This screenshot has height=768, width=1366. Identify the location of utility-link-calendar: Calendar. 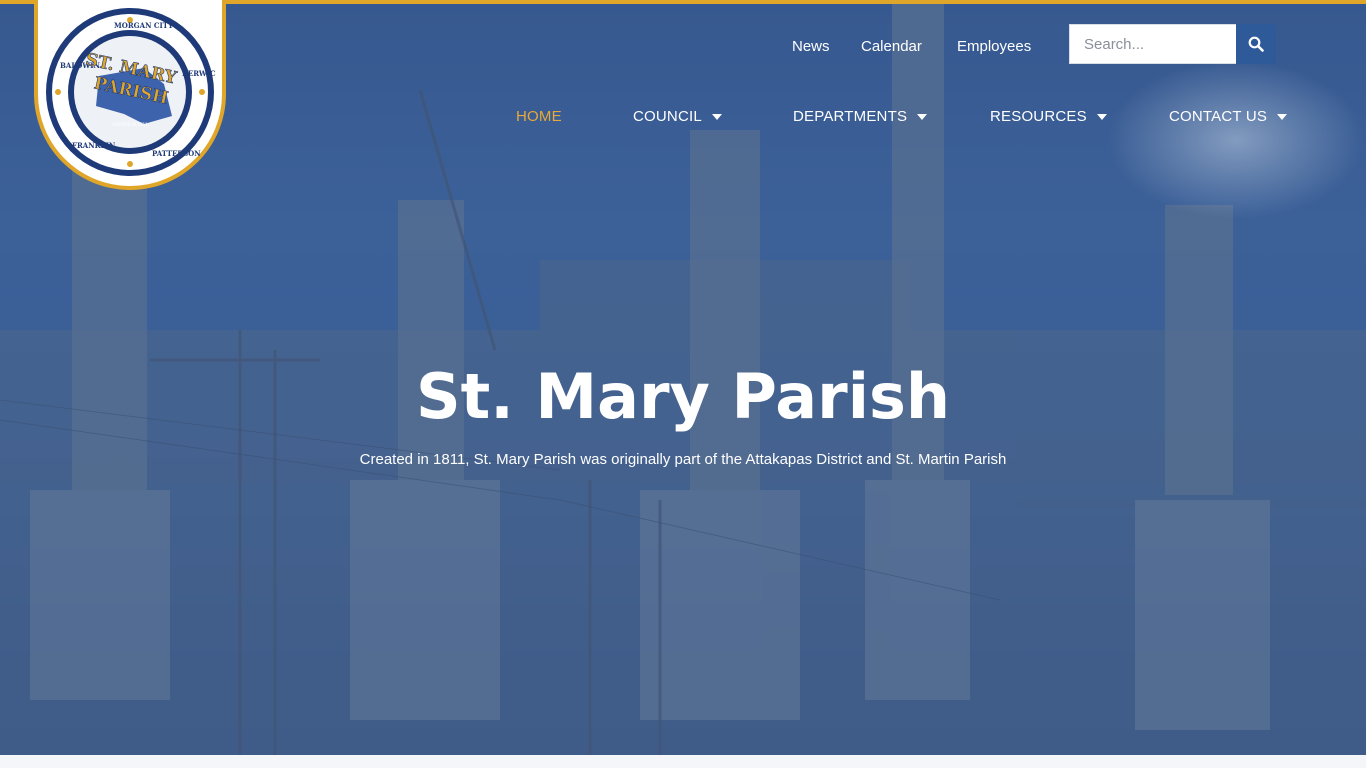
(891, 46).